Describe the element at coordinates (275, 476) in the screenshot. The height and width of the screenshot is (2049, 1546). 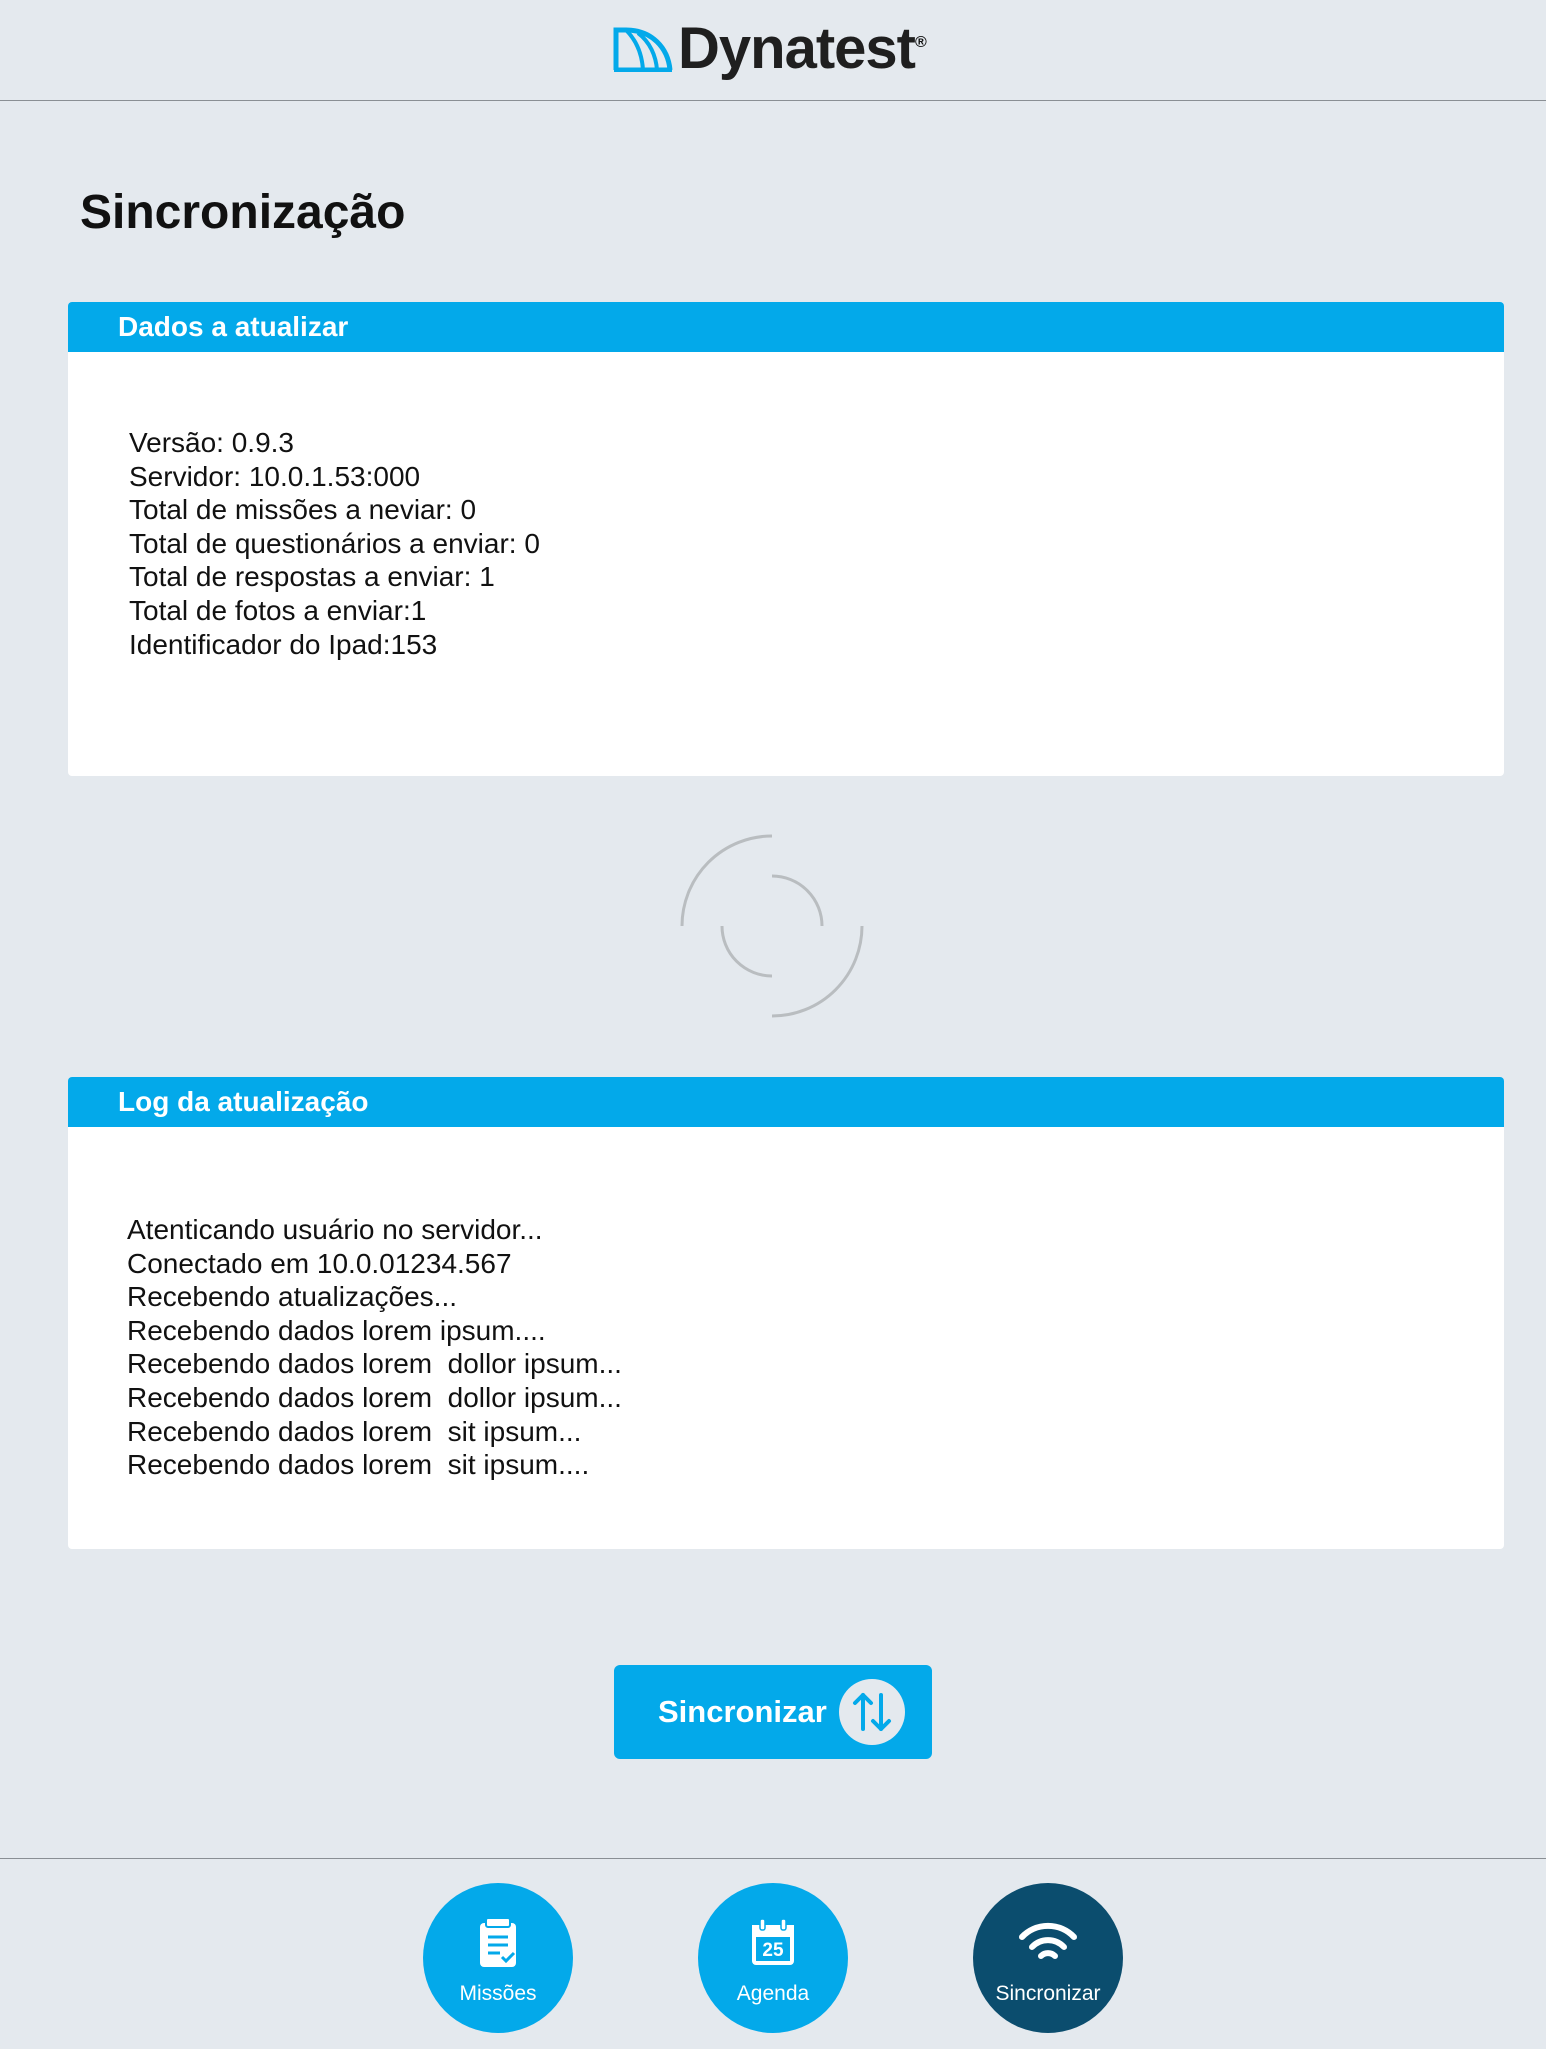
I see `data-line: Servidor: 10.0.1.53:000` at that location.